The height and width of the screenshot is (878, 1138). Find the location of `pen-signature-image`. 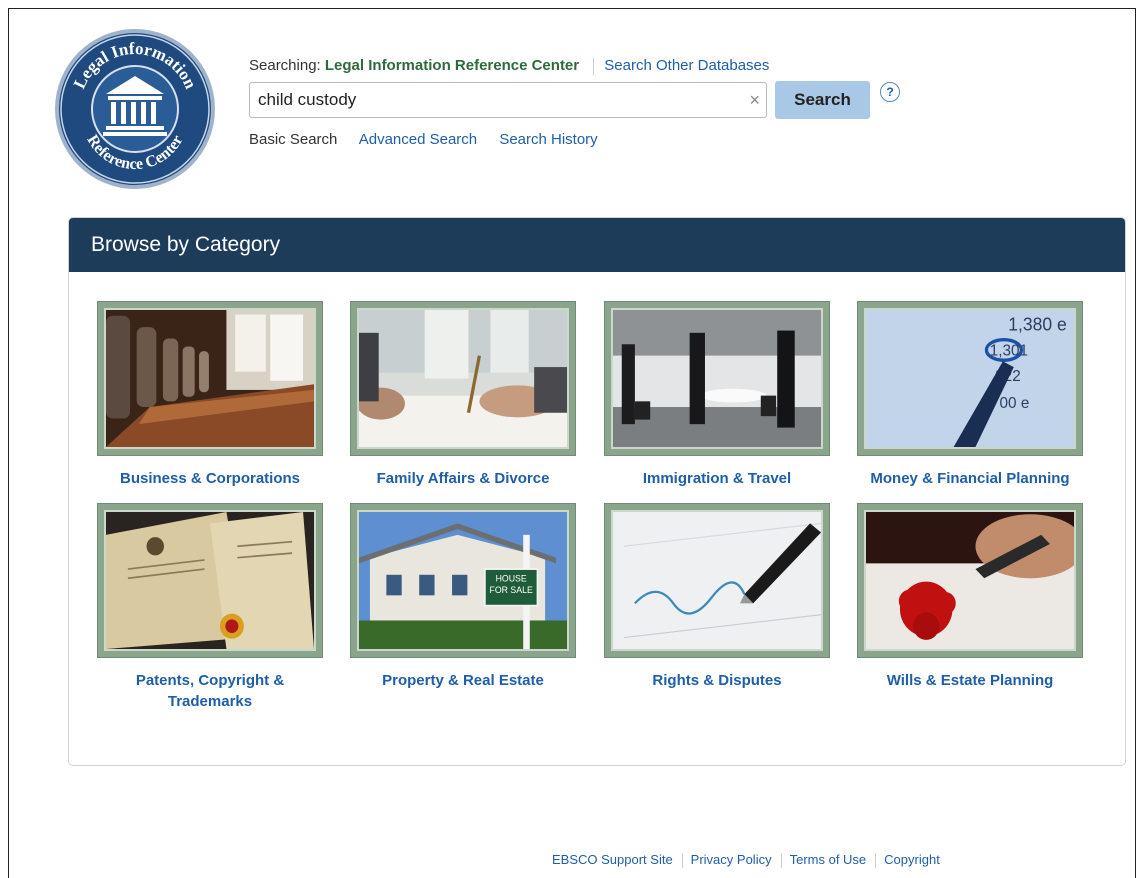

pen-signature-image is located at coordinates (717, 580).